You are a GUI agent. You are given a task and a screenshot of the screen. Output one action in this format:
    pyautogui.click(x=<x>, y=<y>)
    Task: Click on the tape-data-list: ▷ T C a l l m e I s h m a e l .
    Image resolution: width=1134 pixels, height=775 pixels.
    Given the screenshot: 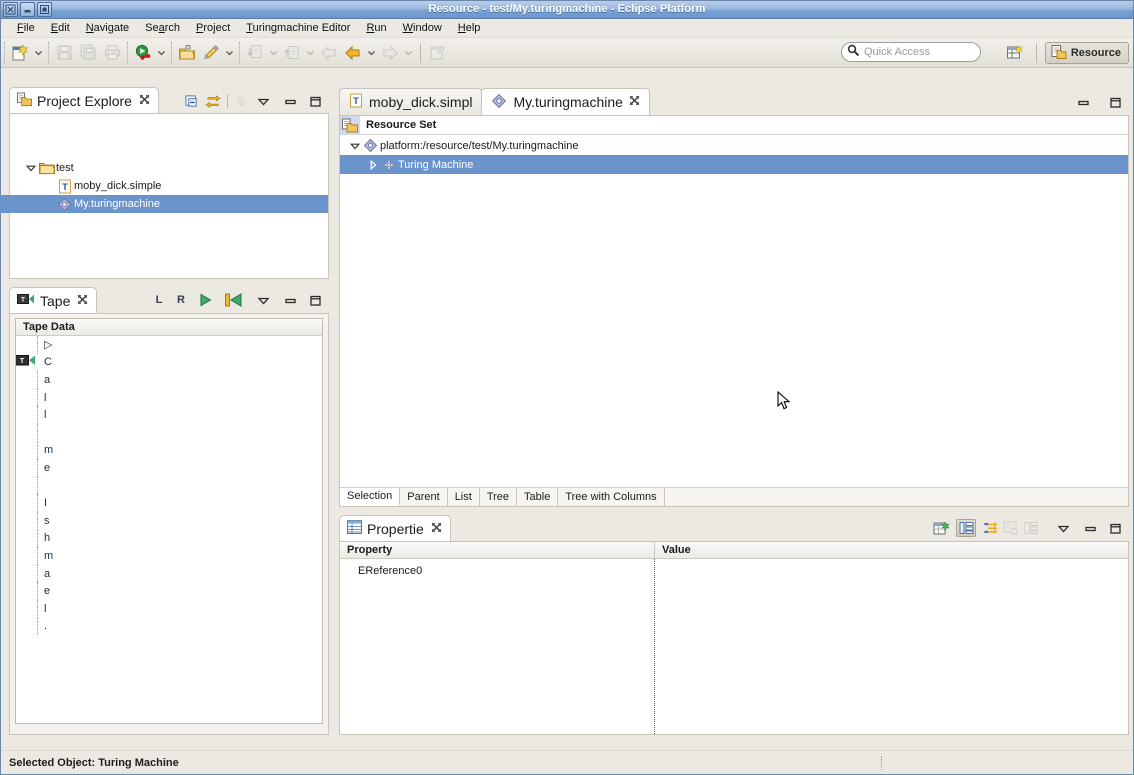 What is the action you would take?
    pyautogui.click(x=169, y=529)
    